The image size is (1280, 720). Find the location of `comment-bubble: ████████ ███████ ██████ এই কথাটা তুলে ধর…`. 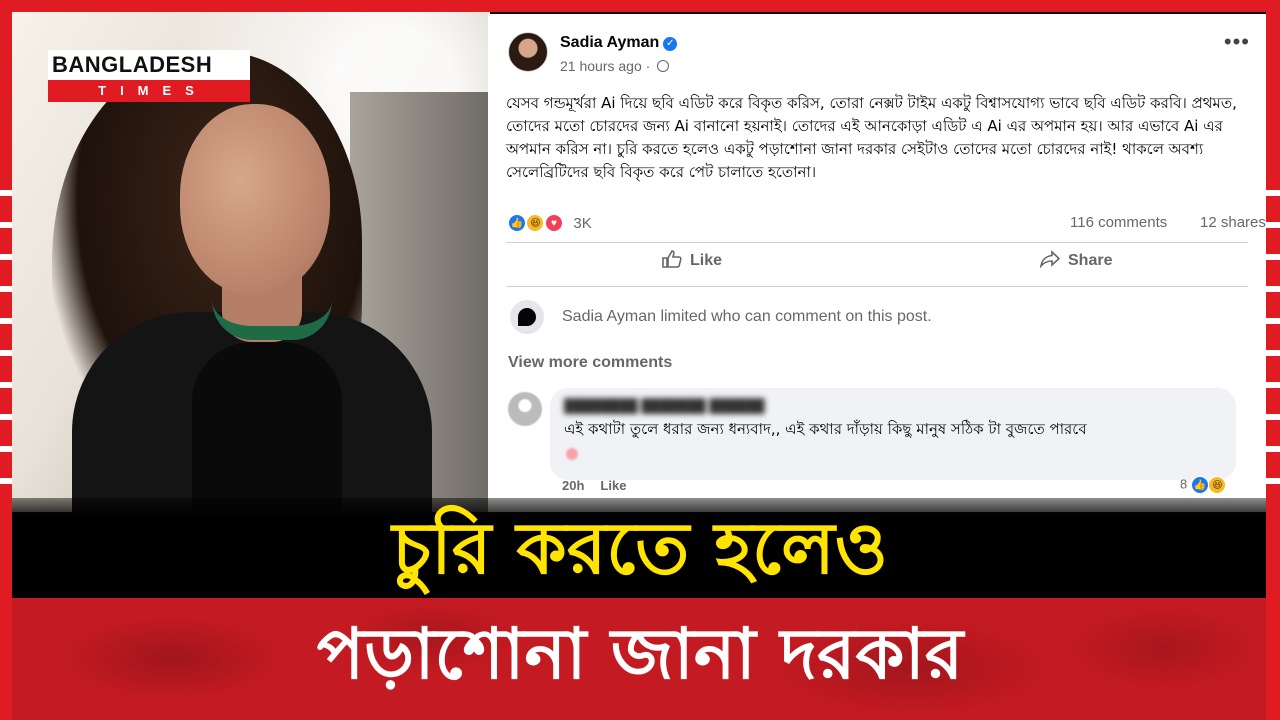

comment-bubble: ████████ ███████ ██████ এই কথাটা তুলে ধর… is located at coordinates (893, 434).